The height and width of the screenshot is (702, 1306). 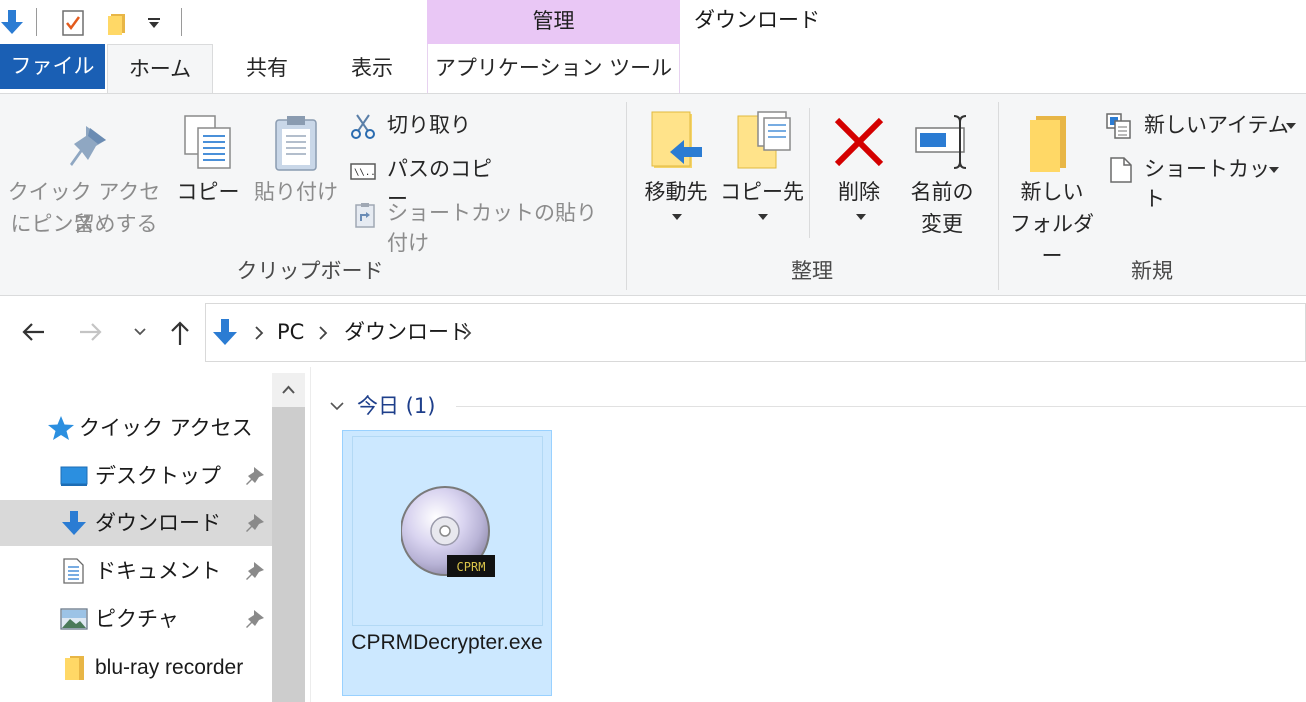 What do you see at coordinates (158, 571) in the screenshot?
I see `nav-item-label: ドキュメント` at bounding box center [158, 571].